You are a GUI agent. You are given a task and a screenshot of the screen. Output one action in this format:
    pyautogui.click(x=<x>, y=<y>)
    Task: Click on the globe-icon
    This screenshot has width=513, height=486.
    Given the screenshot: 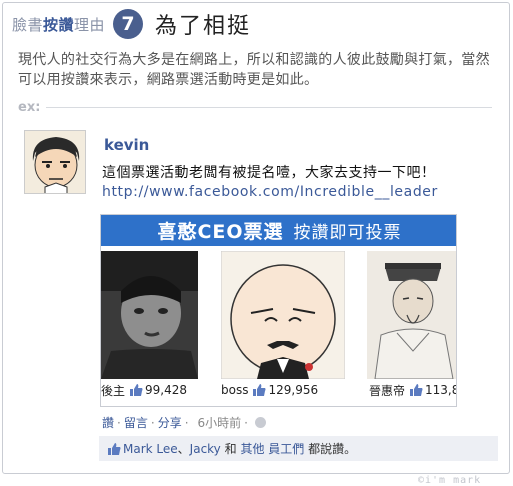 What is the action you would take?
    pyautogui.click(x=260, y=422)
    